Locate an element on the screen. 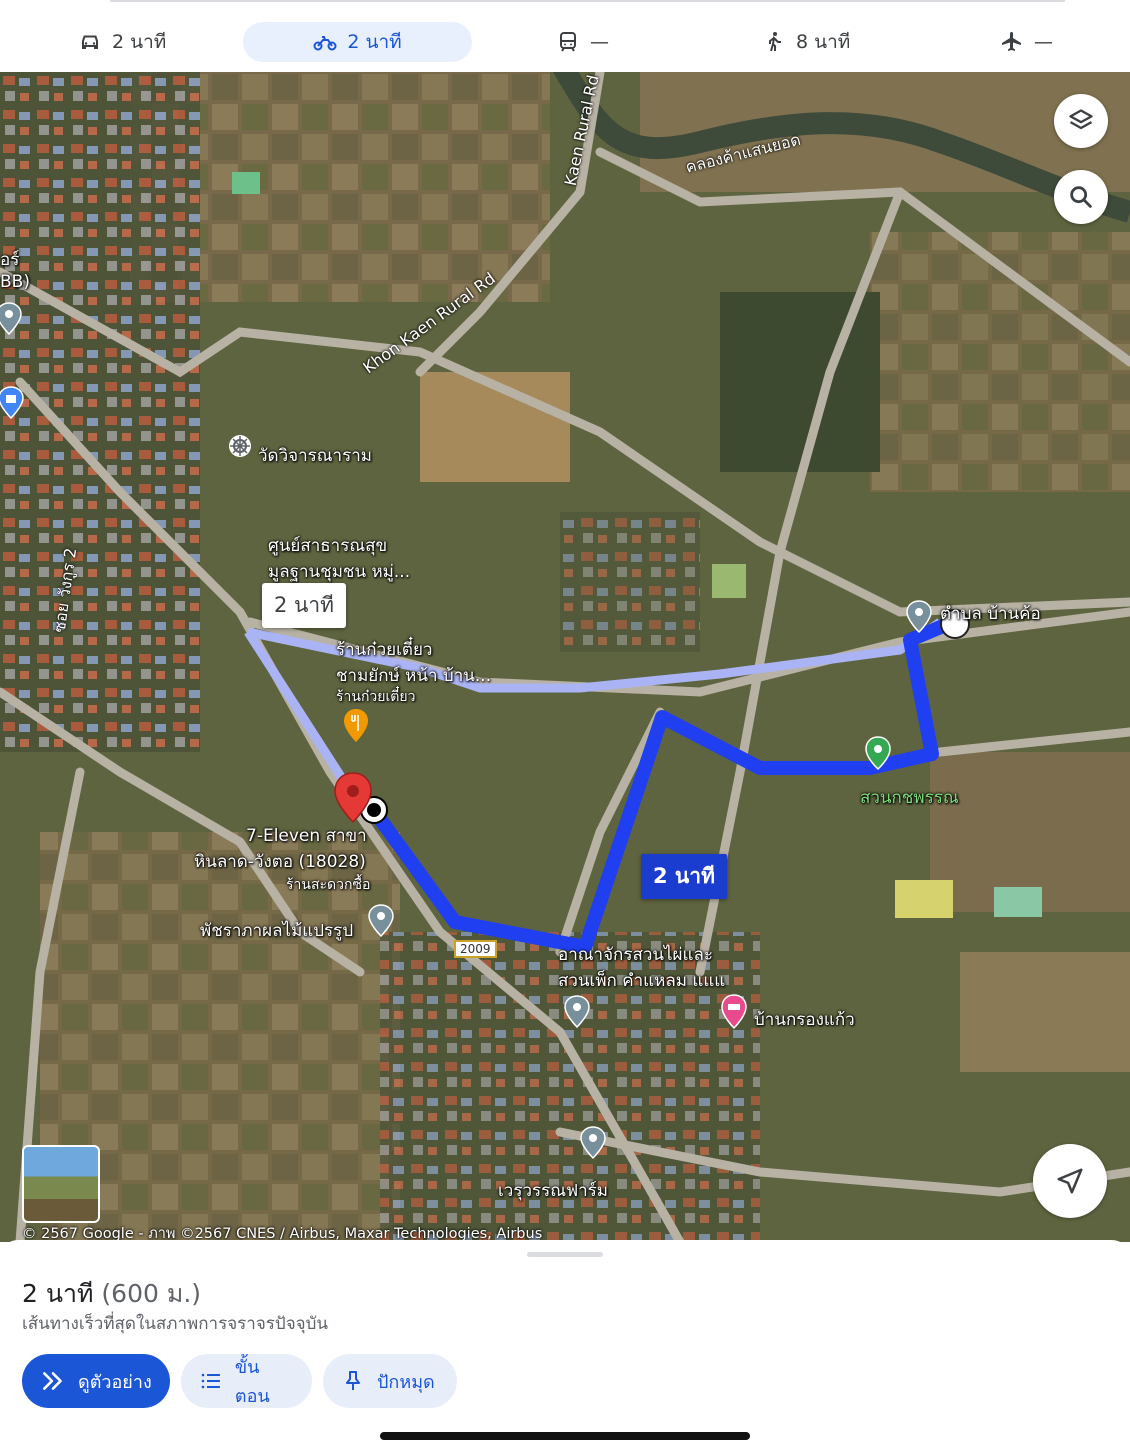 The height and width of the screenshot is (1451, 1130). home-indicator is located at coordinates (565, 1436).